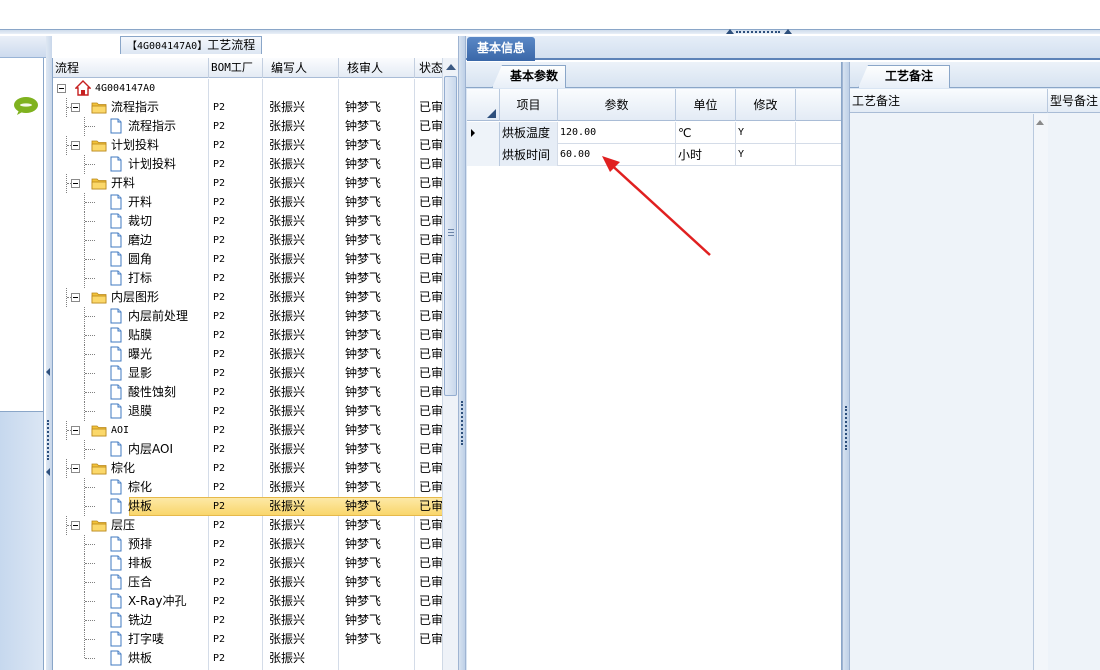 The height and width of the screenshot is (670, 1100). What do you see at coordinates (846, 366) in the screenshot?
I see `right-splitter` at bounding box center [846, 366].